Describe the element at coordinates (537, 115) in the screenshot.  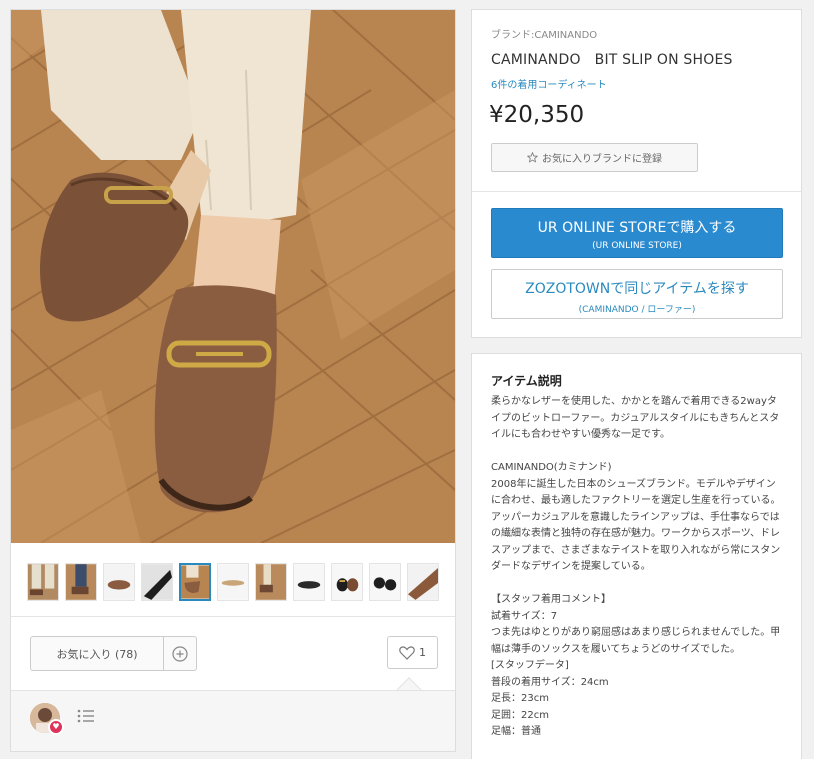
I see `product-price: ¥20,350` at that location.